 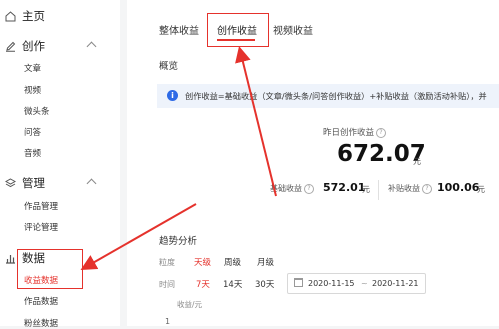 What do you see at coordinates (32, 153) in the screenshot?
I see `sidebar-item-audio: 音频` at bounding box center [32, 153].